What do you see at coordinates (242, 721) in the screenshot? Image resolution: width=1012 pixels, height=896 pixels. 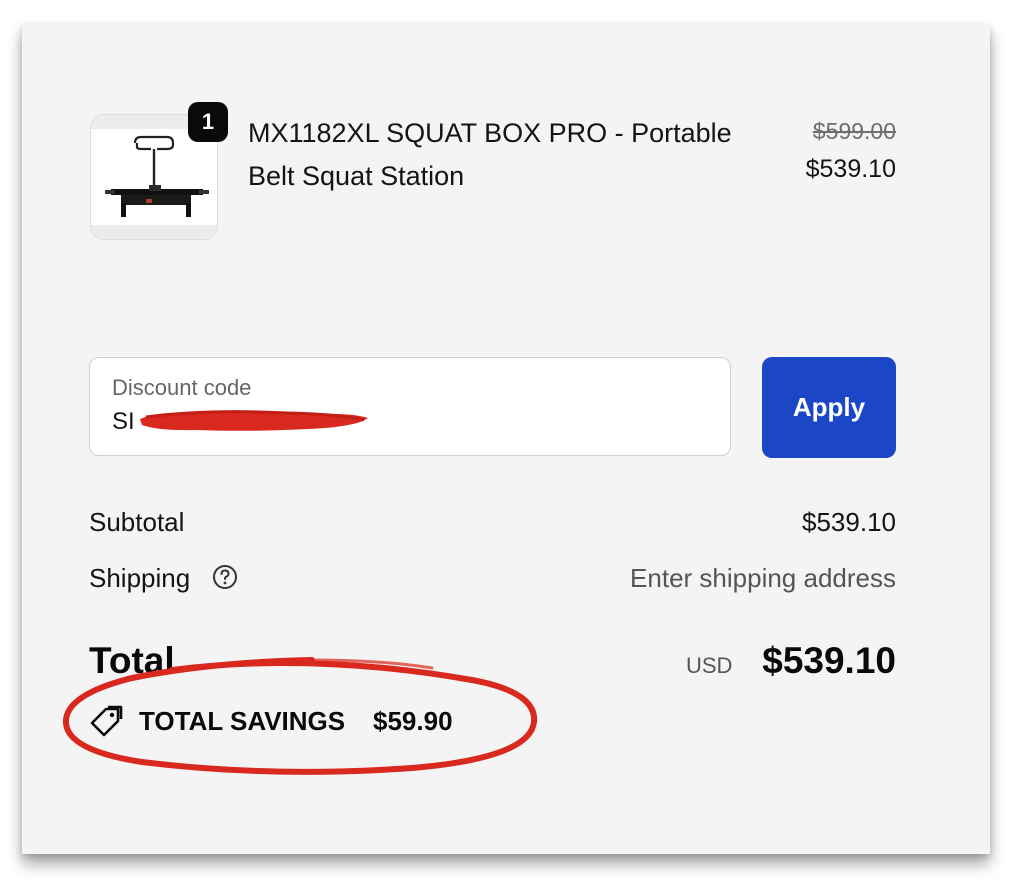 I see `total-savings-label: TOTAL SAVINGS` at bounding box center [242, 721].